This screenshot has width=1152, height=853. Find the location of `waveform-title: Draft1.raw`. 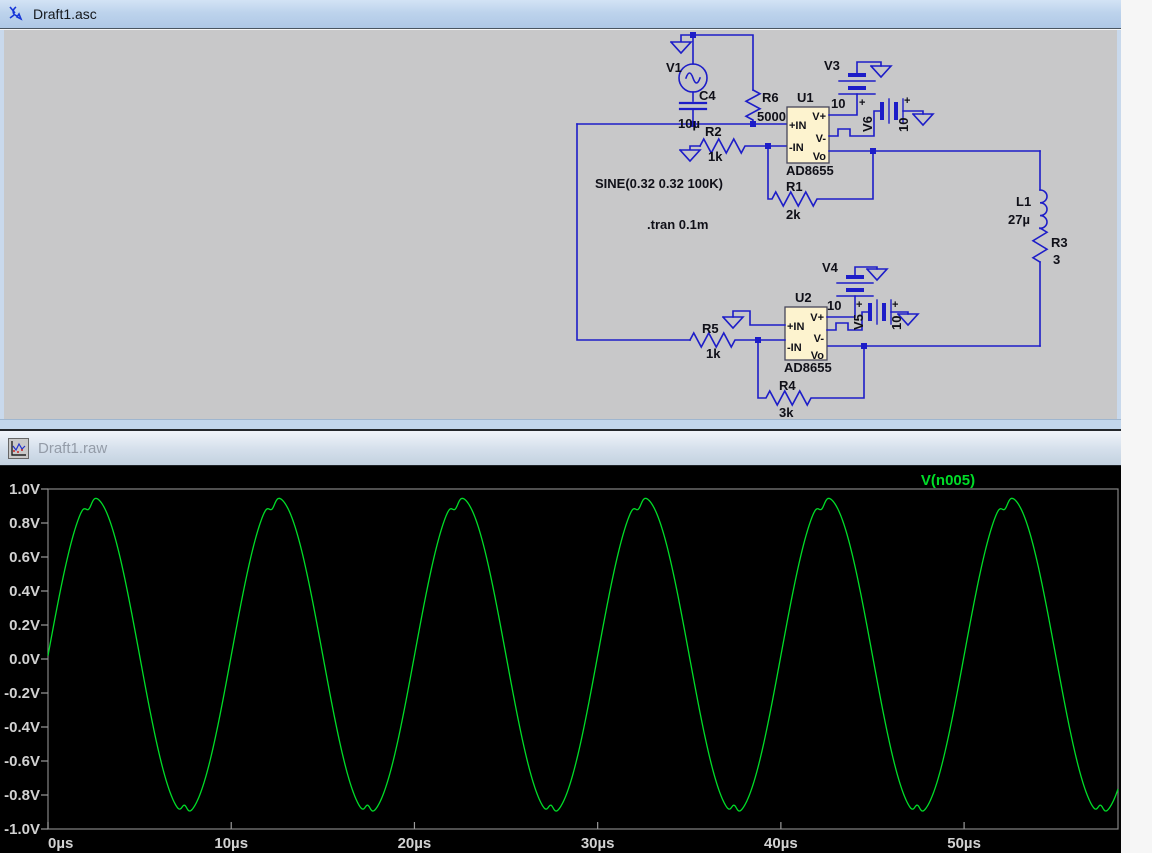

waveform-title: Draft1.raw is located at coordinates (73, 448).